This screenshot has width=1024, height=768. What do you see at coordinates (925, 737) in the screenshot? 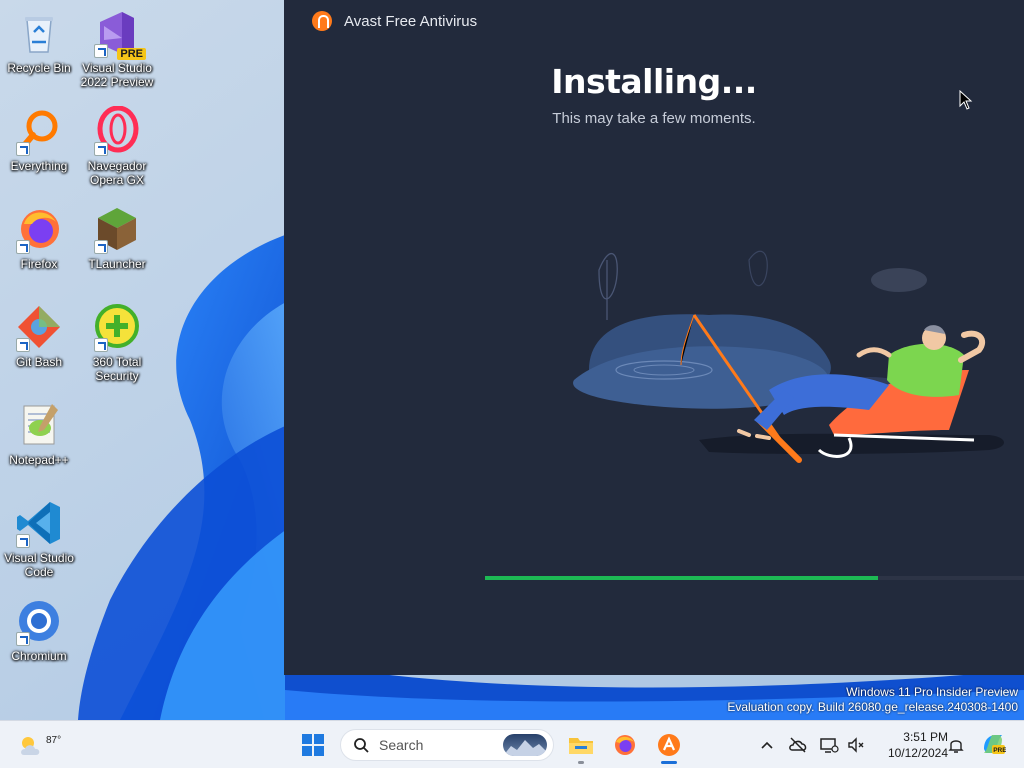
I see `clock-time: 3:51 PM` at bounding box center [925, 737].